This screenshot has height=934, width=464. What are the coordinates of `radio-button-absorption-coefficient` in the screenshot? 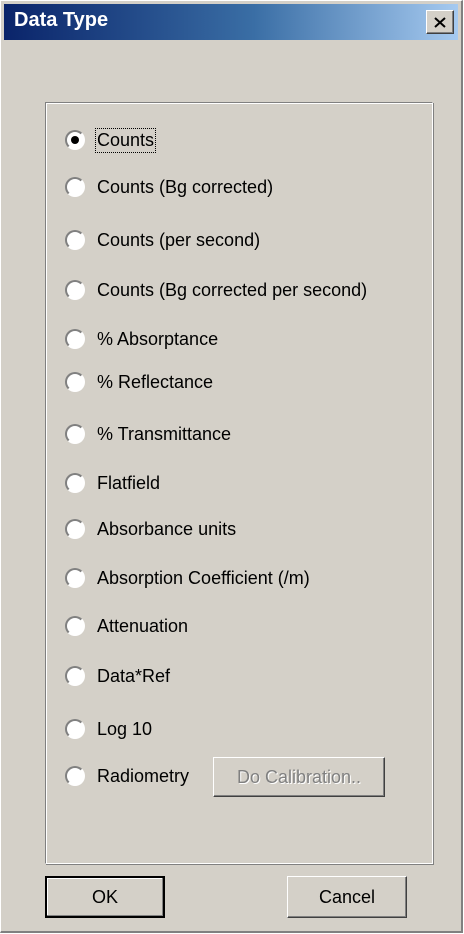 It's located at (75, 578).